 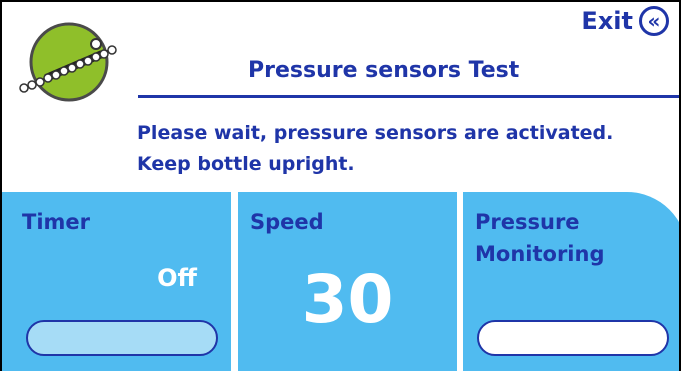 I want to click on status-message-line-2: Keep bottle upright., so click(x=246, y=164).